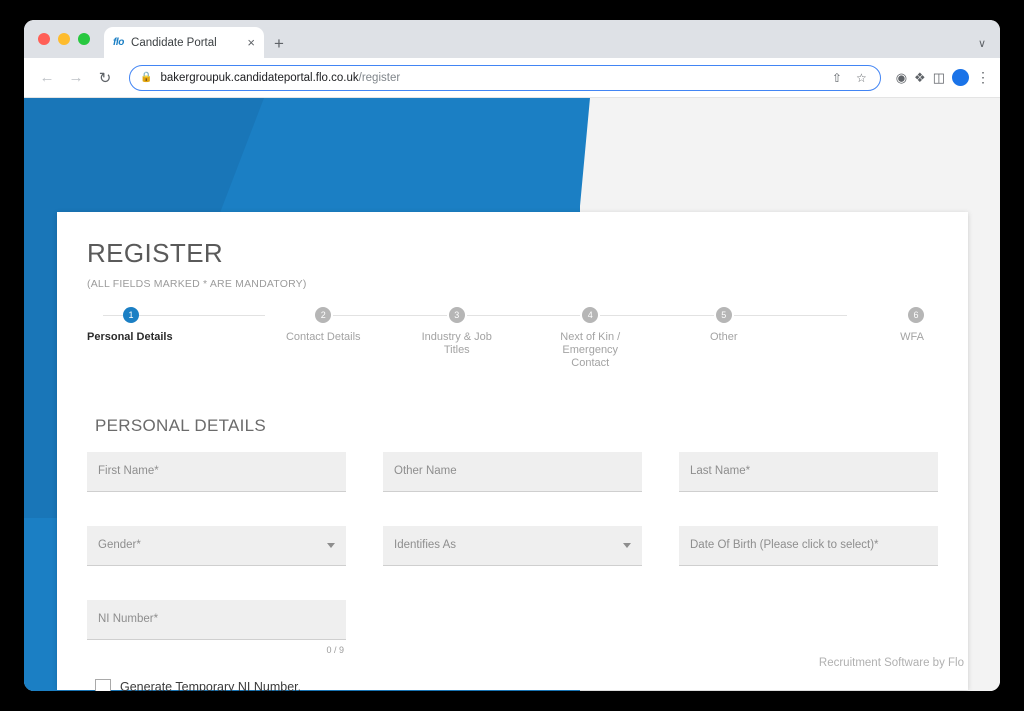  I want to click on back-button: ←, so click(47, 78).